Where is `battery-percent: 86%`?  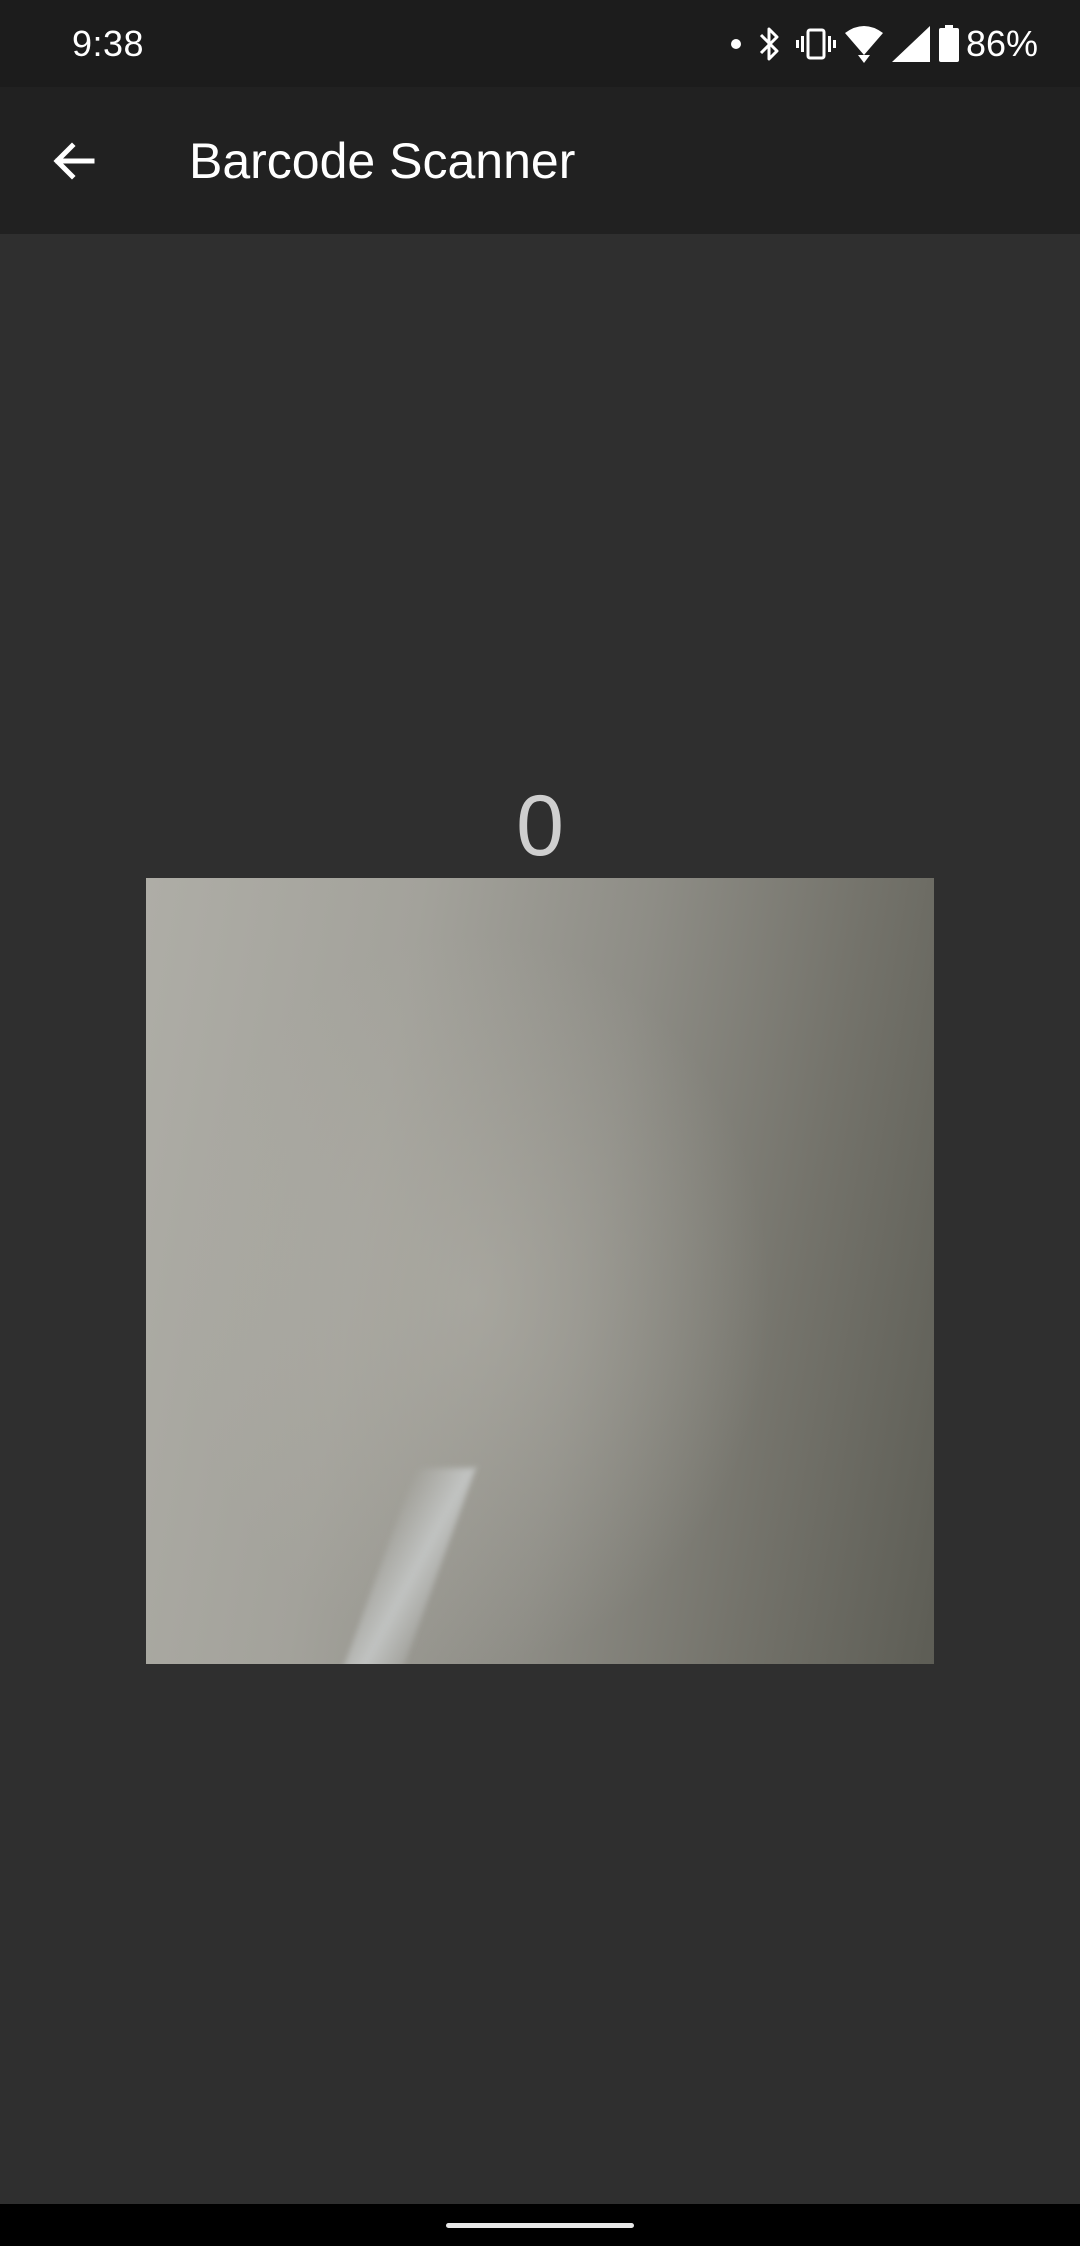
battery-percent: 86% is located at coordinates (1001, 43).